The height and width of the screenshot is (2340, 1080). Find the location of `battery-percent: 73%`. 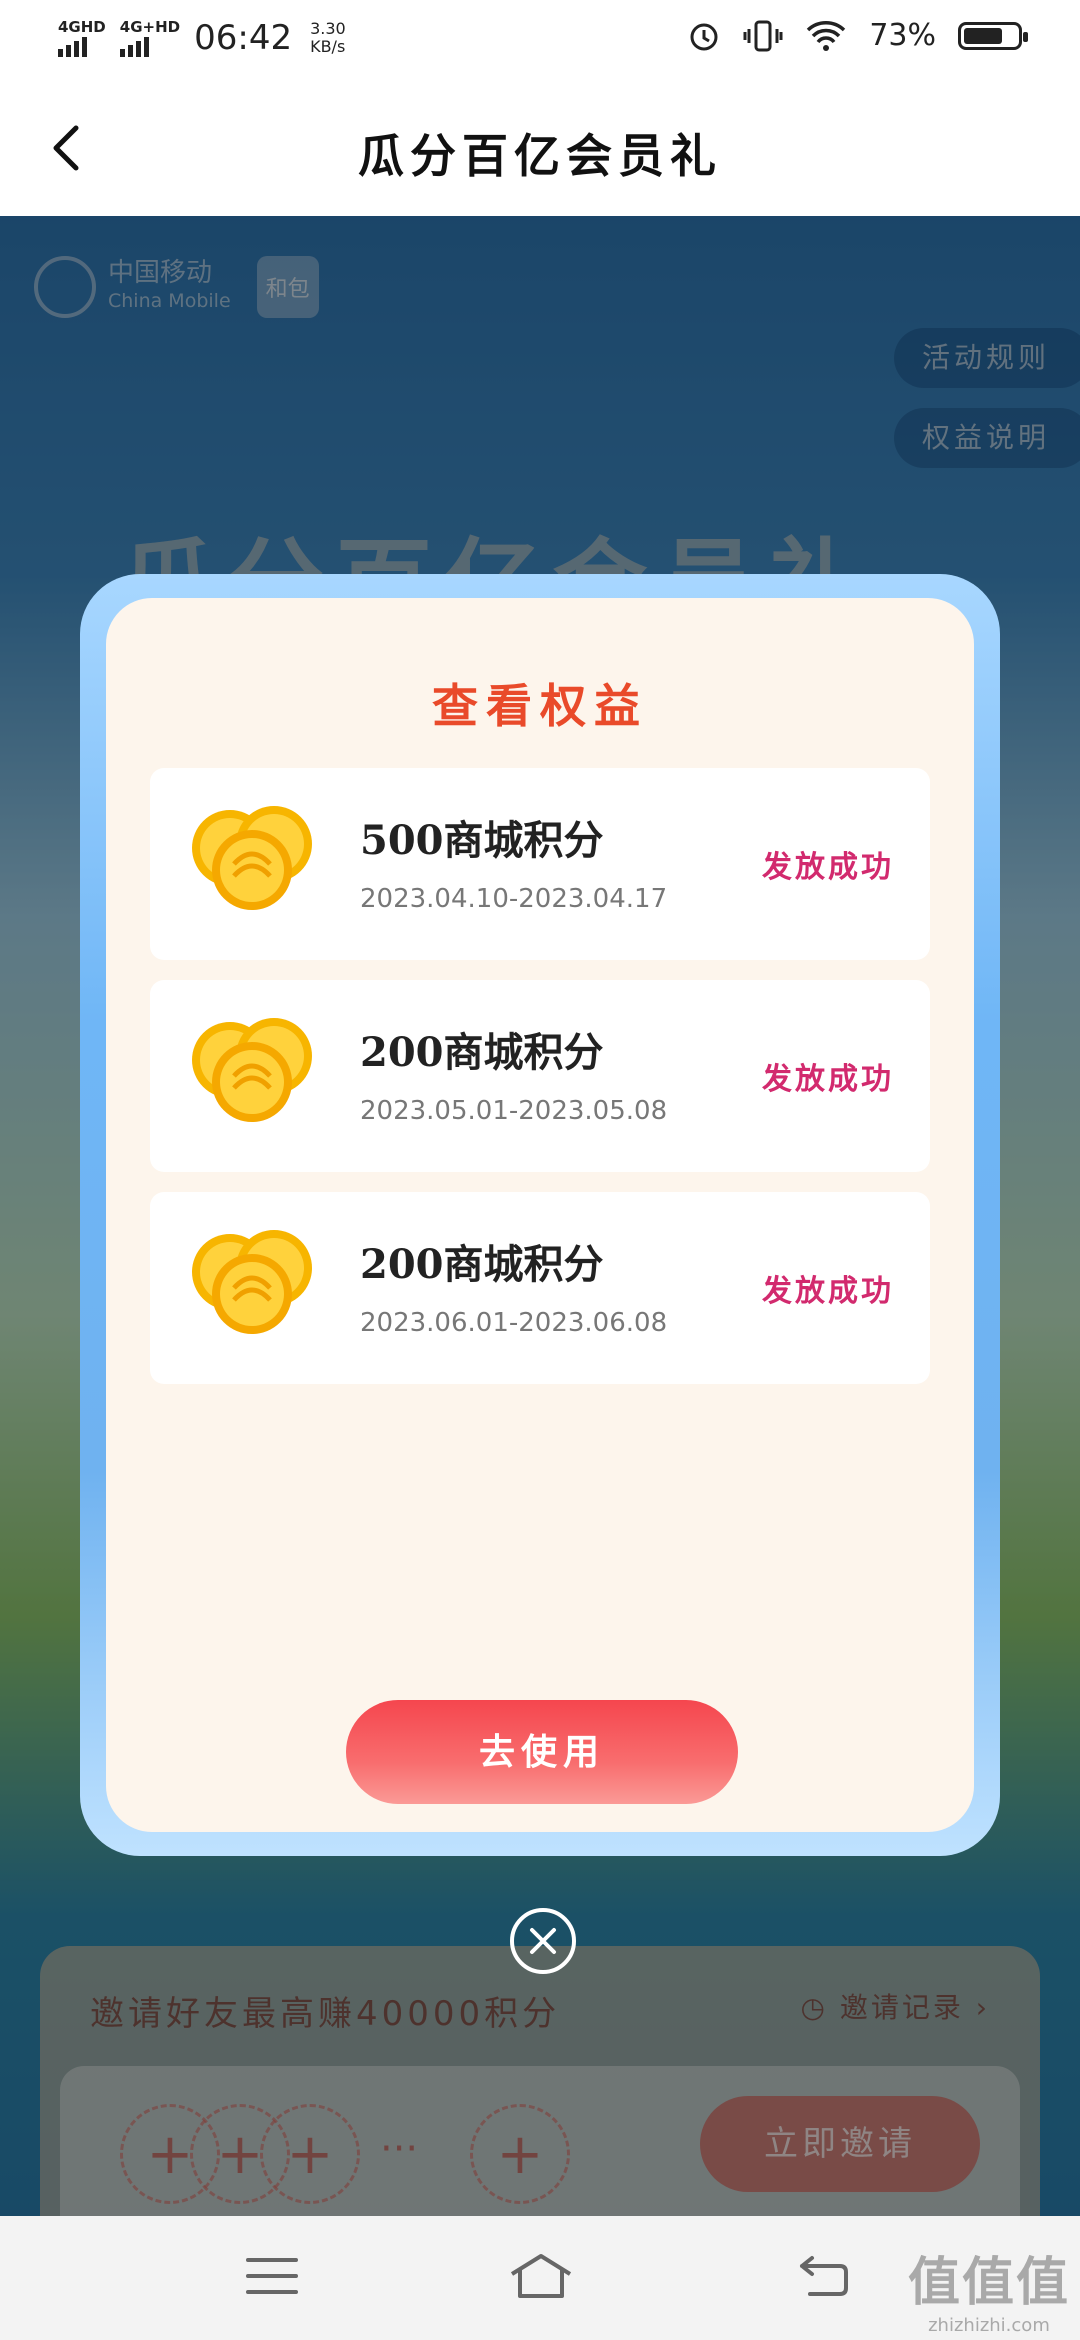

battery-percent: 73% is located at coordinates (902, 35).